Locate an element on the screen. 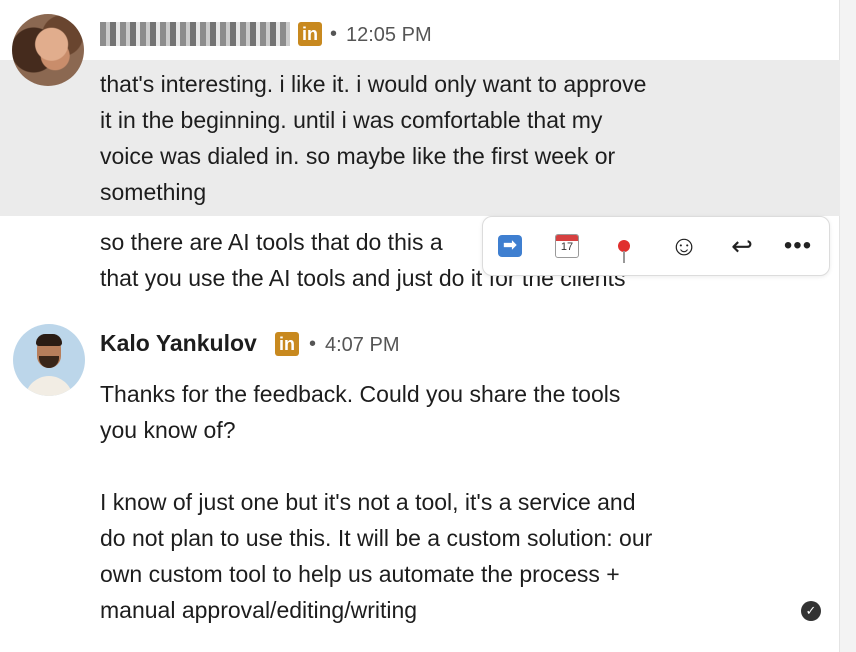 Image resolution: width=856 pixels, height=652 pixels. forward-glyph: ➡ is located at coordinates (510, 246).